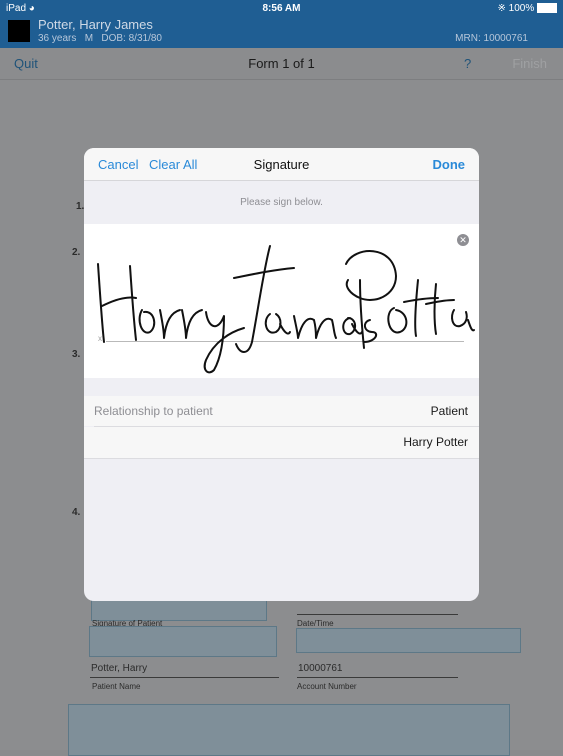 The height and width of the screenshot is (756, 563). I want to click on help-button: ?, so click(467, 63).